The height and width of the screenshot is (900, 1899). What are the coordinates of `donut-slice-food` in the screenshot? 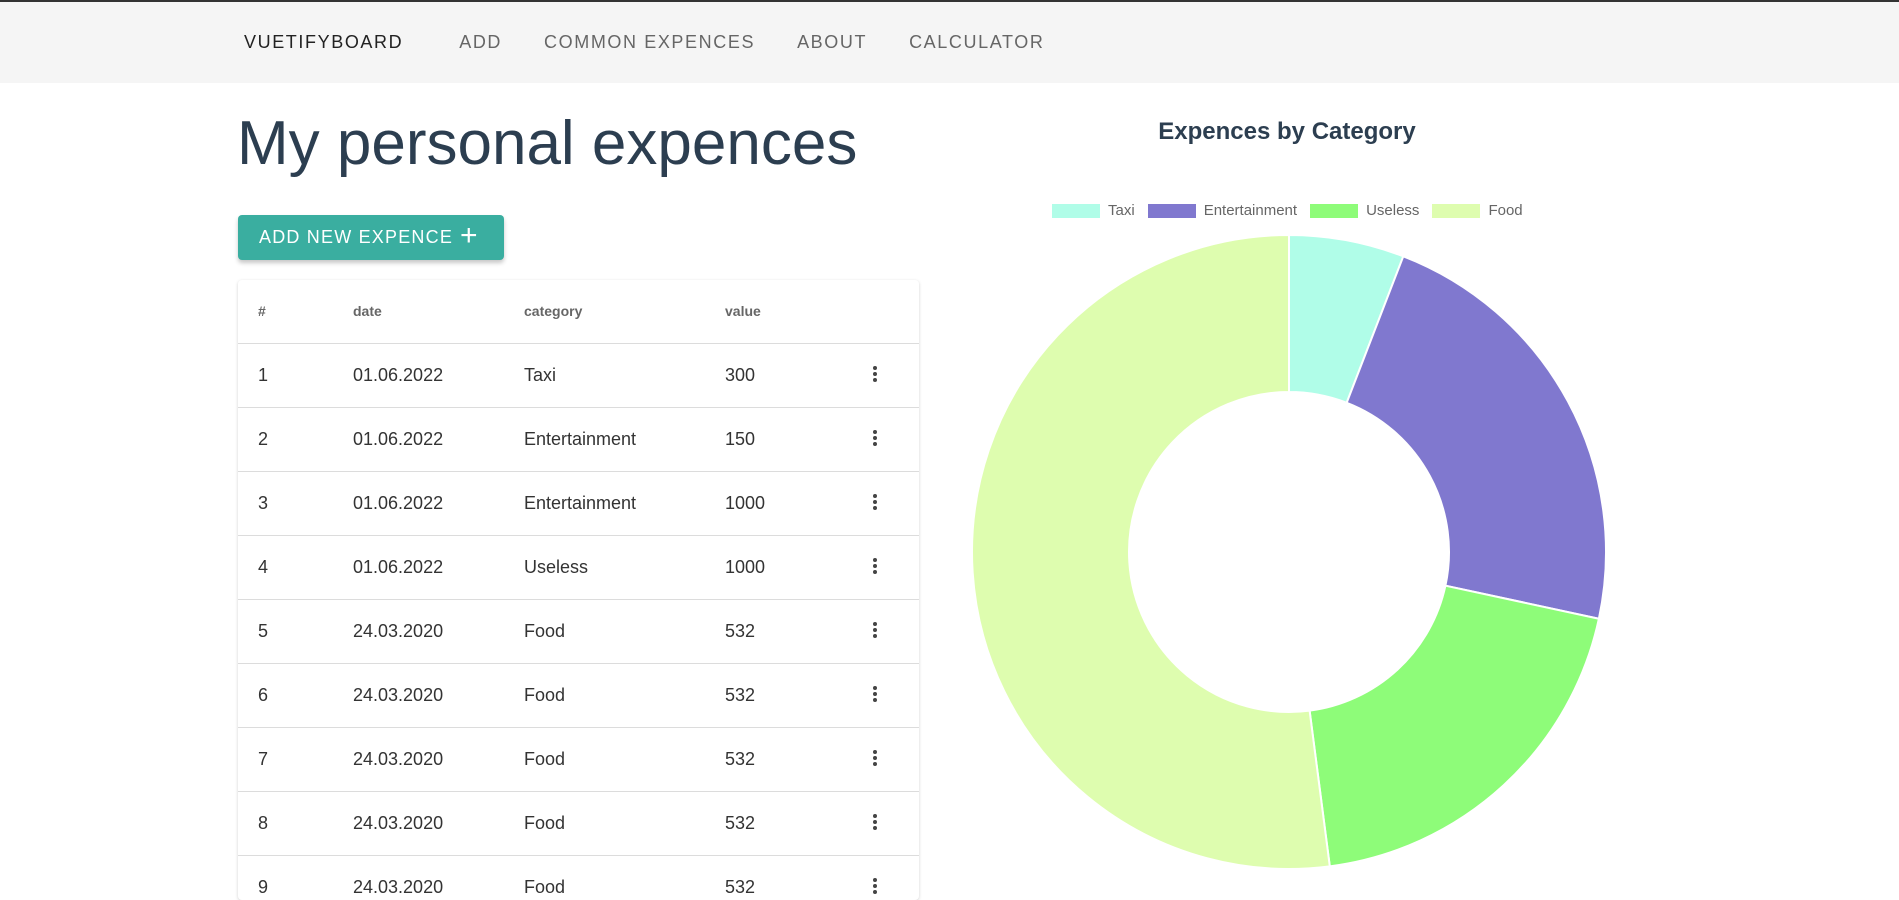 It's located at (1151, 551).